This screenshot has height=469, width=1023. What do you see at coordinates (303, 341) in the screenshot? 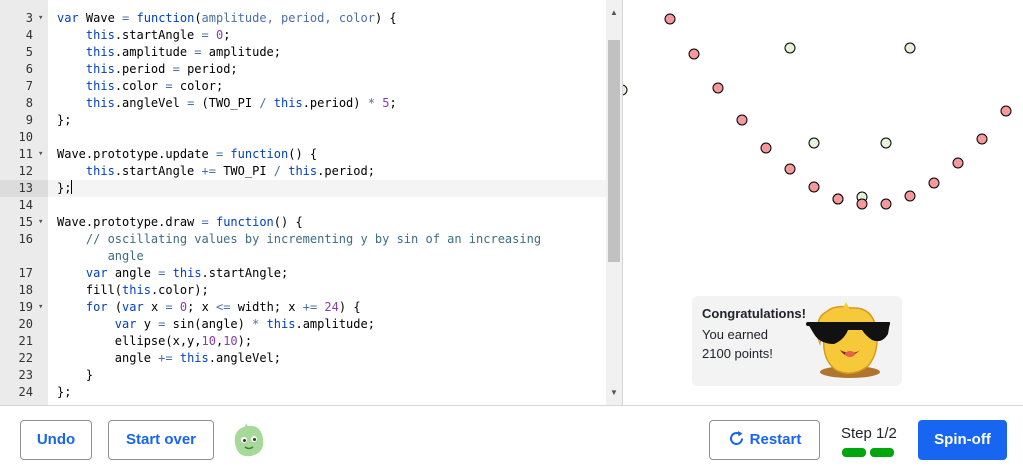
I see `code-line: 21 ellipse(x,y,10,10);` at bounding box center [303, 341].